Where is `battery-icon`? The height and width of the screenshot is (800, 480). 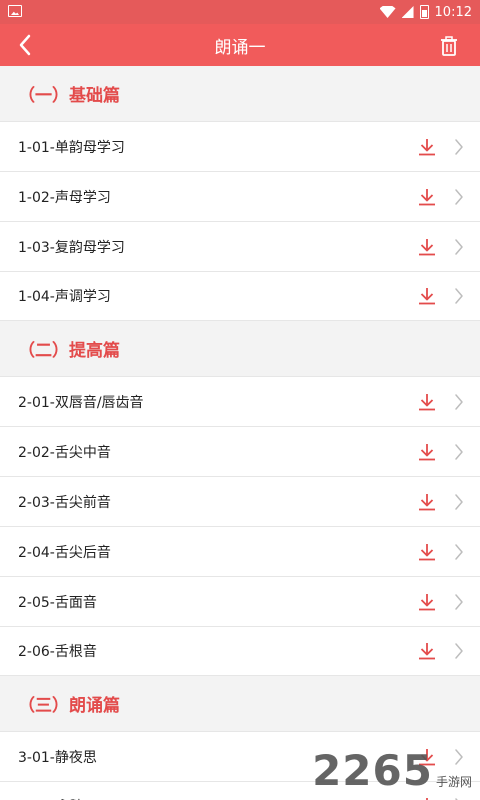
battery-icon is located at coordinates (424, 12).